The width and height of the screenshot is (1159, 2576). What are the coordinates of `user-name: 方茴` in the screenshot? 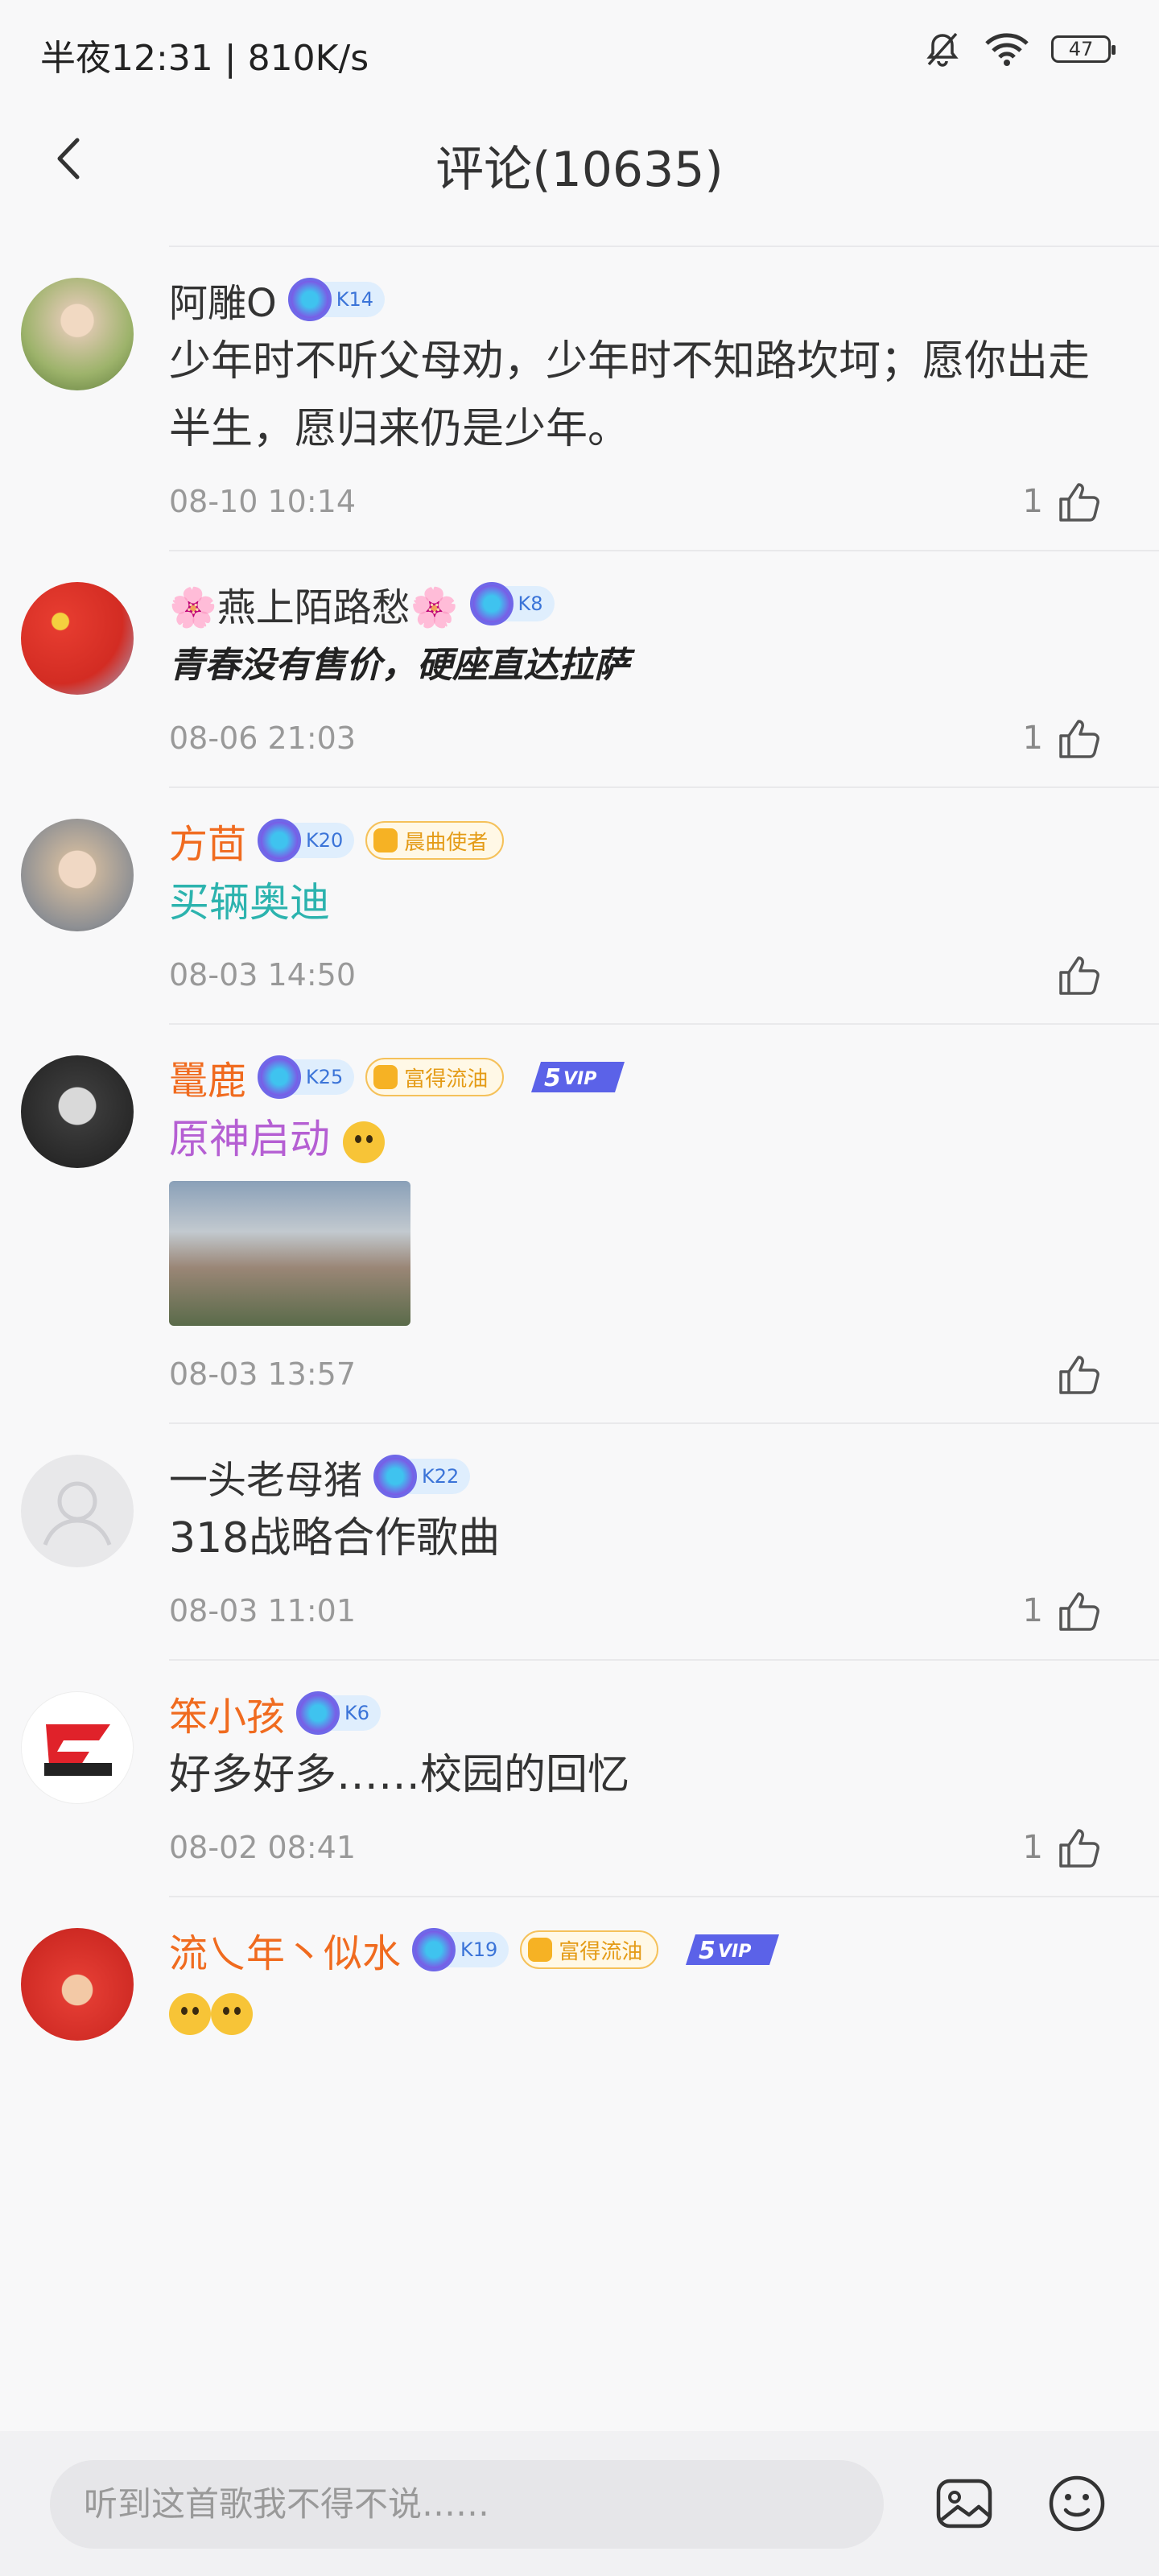 It's located at (207, 841).